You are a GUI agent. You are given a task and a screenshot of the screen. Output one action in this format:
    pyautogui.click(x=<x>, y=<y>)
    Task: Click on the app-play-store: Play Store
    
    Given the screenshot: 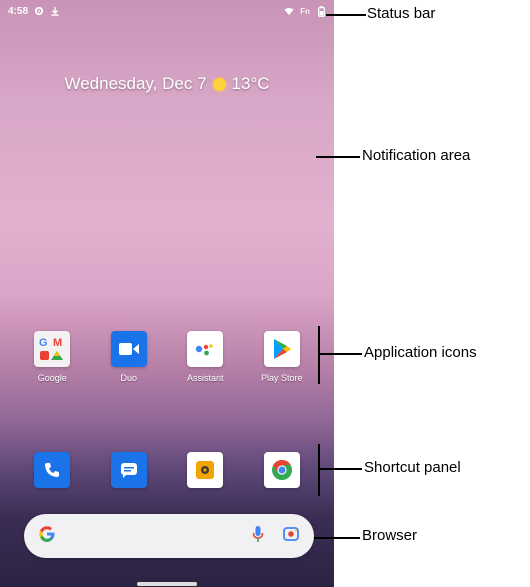 What is the action you would take?
    pyautogui.click(x=282, y=357)
    